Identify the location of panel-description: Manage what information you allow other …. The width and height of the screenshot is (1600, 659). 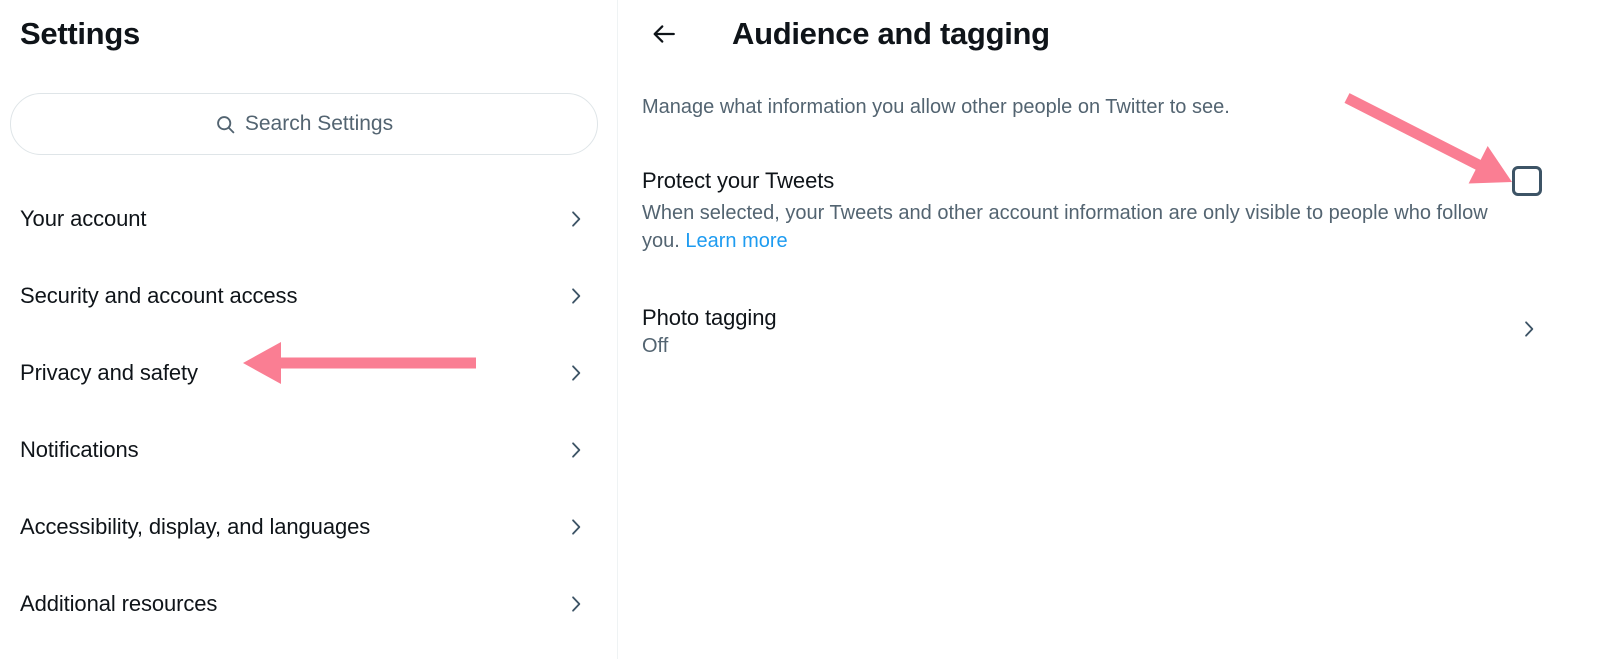
(936, 107).